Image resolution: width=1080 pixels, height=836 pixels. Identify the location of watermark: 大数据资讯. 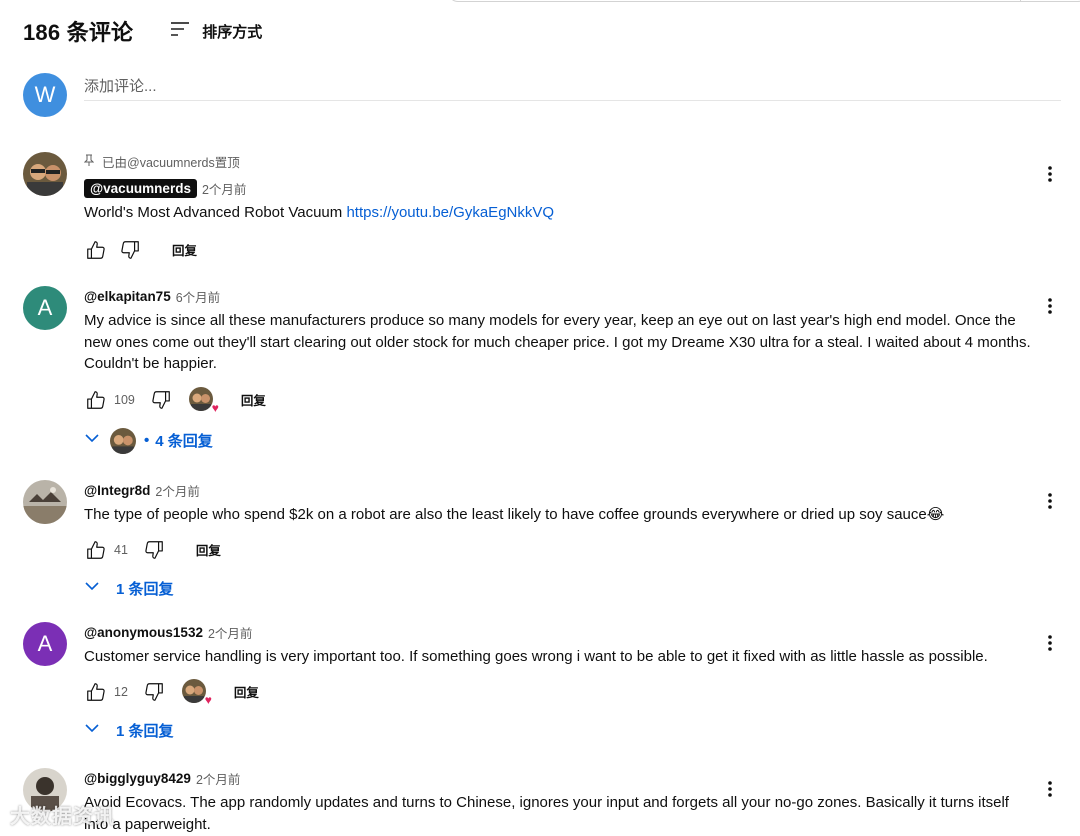
(62, 817).